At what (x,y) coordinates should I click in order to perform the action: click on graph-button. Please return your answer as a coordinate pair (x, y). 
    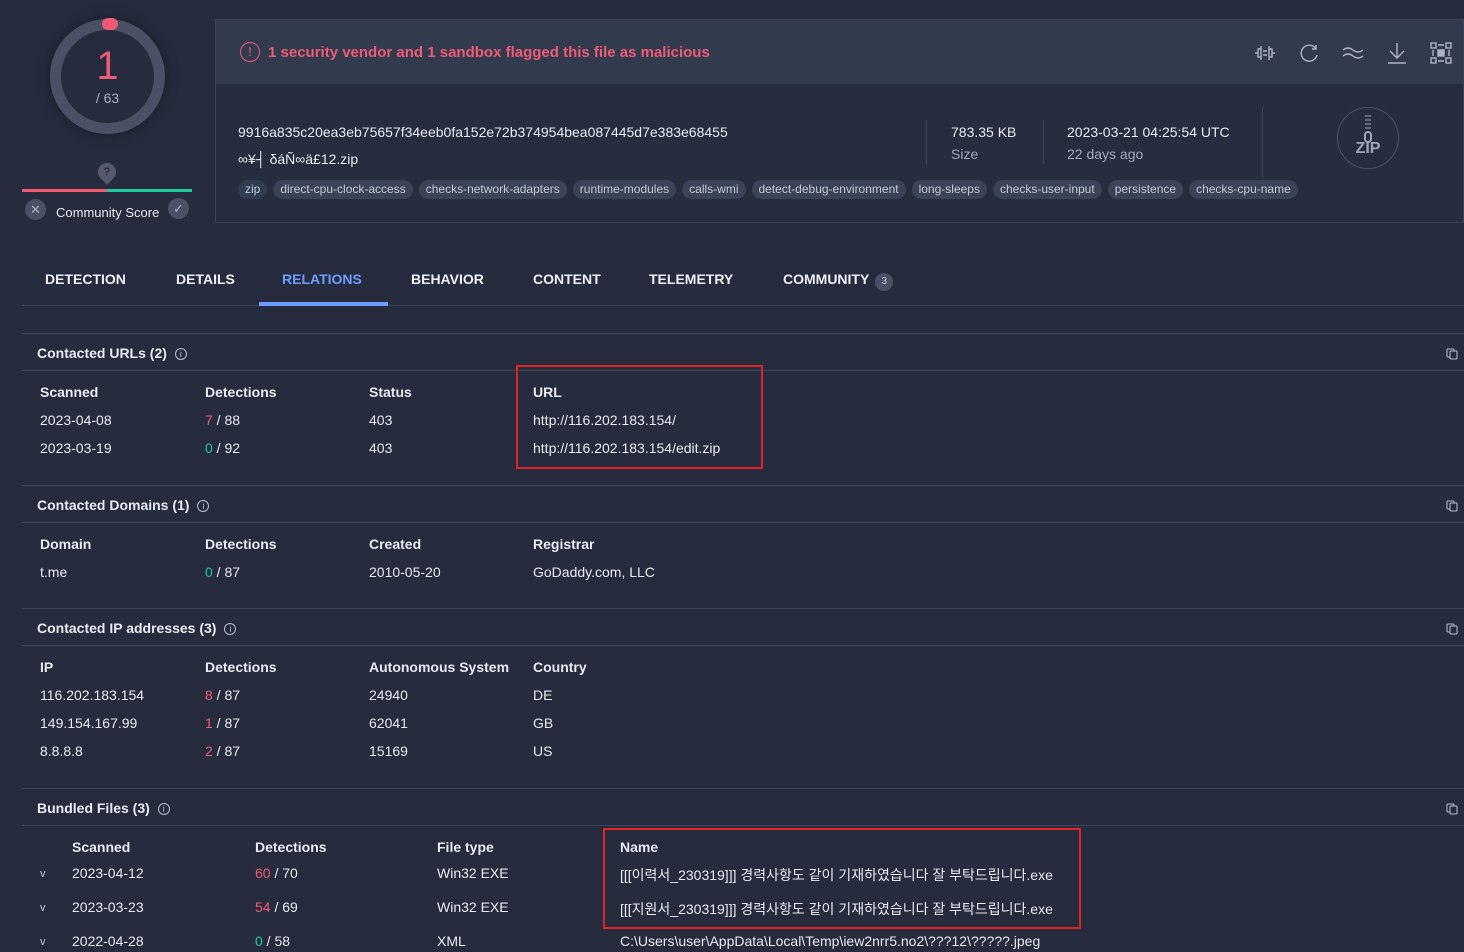
    Looking at the image, I should click on (1441, 53).